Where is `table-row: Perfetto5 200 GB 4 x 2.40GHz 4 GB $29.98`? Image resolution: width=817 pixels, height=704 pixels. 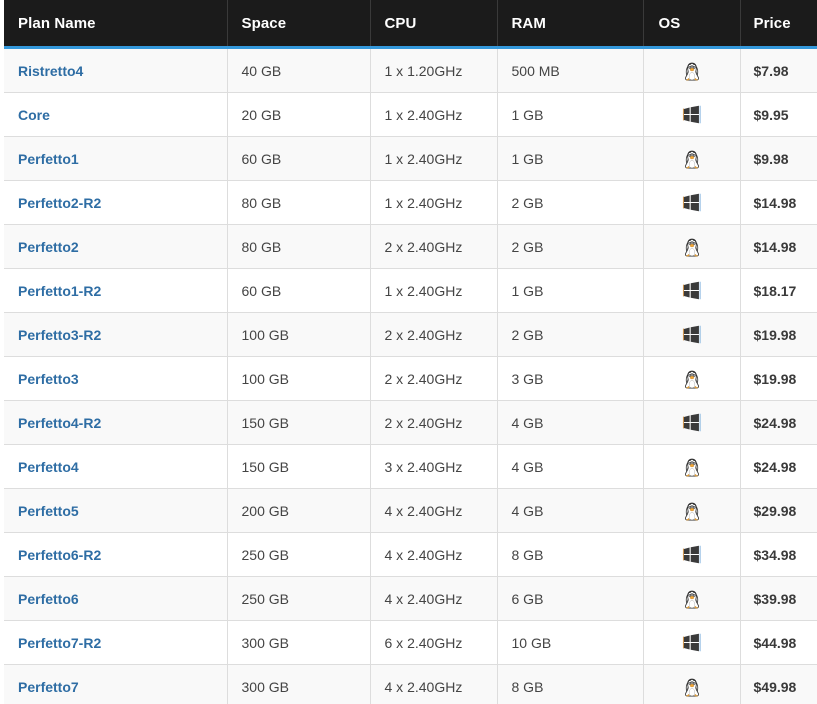
table-row: Perfetto5 200 GB 4 x 2.40GHz 4 GB $29.98 is located at coordinates (410, 510).